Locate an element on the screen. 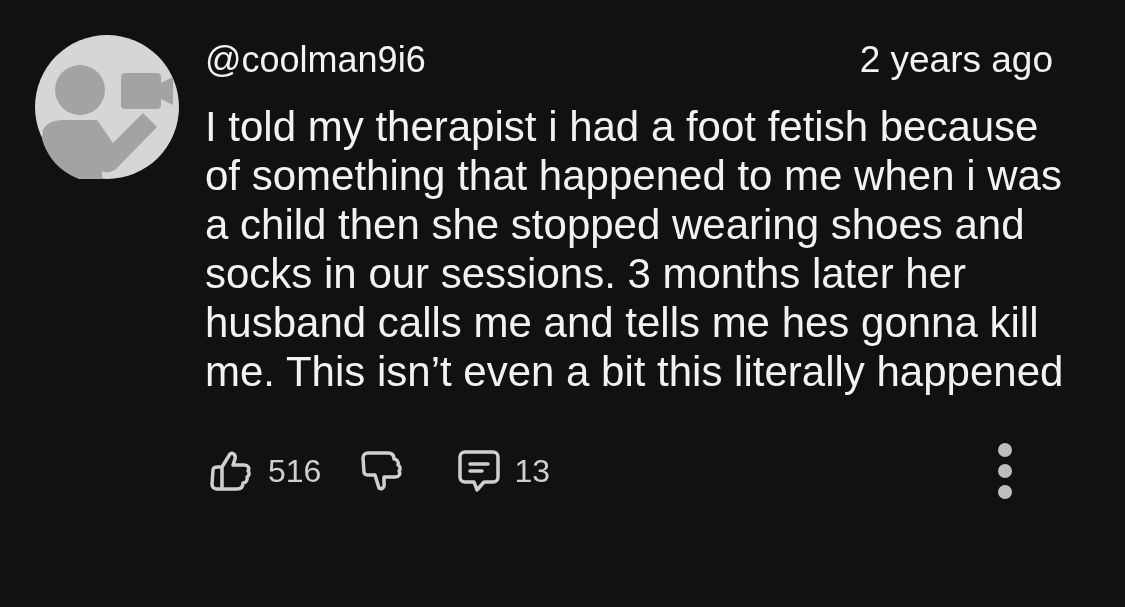 Image resolution: width=1125 pixels, height=607 pixels. thumbs-down-icon is located at coordinates (382, 471).